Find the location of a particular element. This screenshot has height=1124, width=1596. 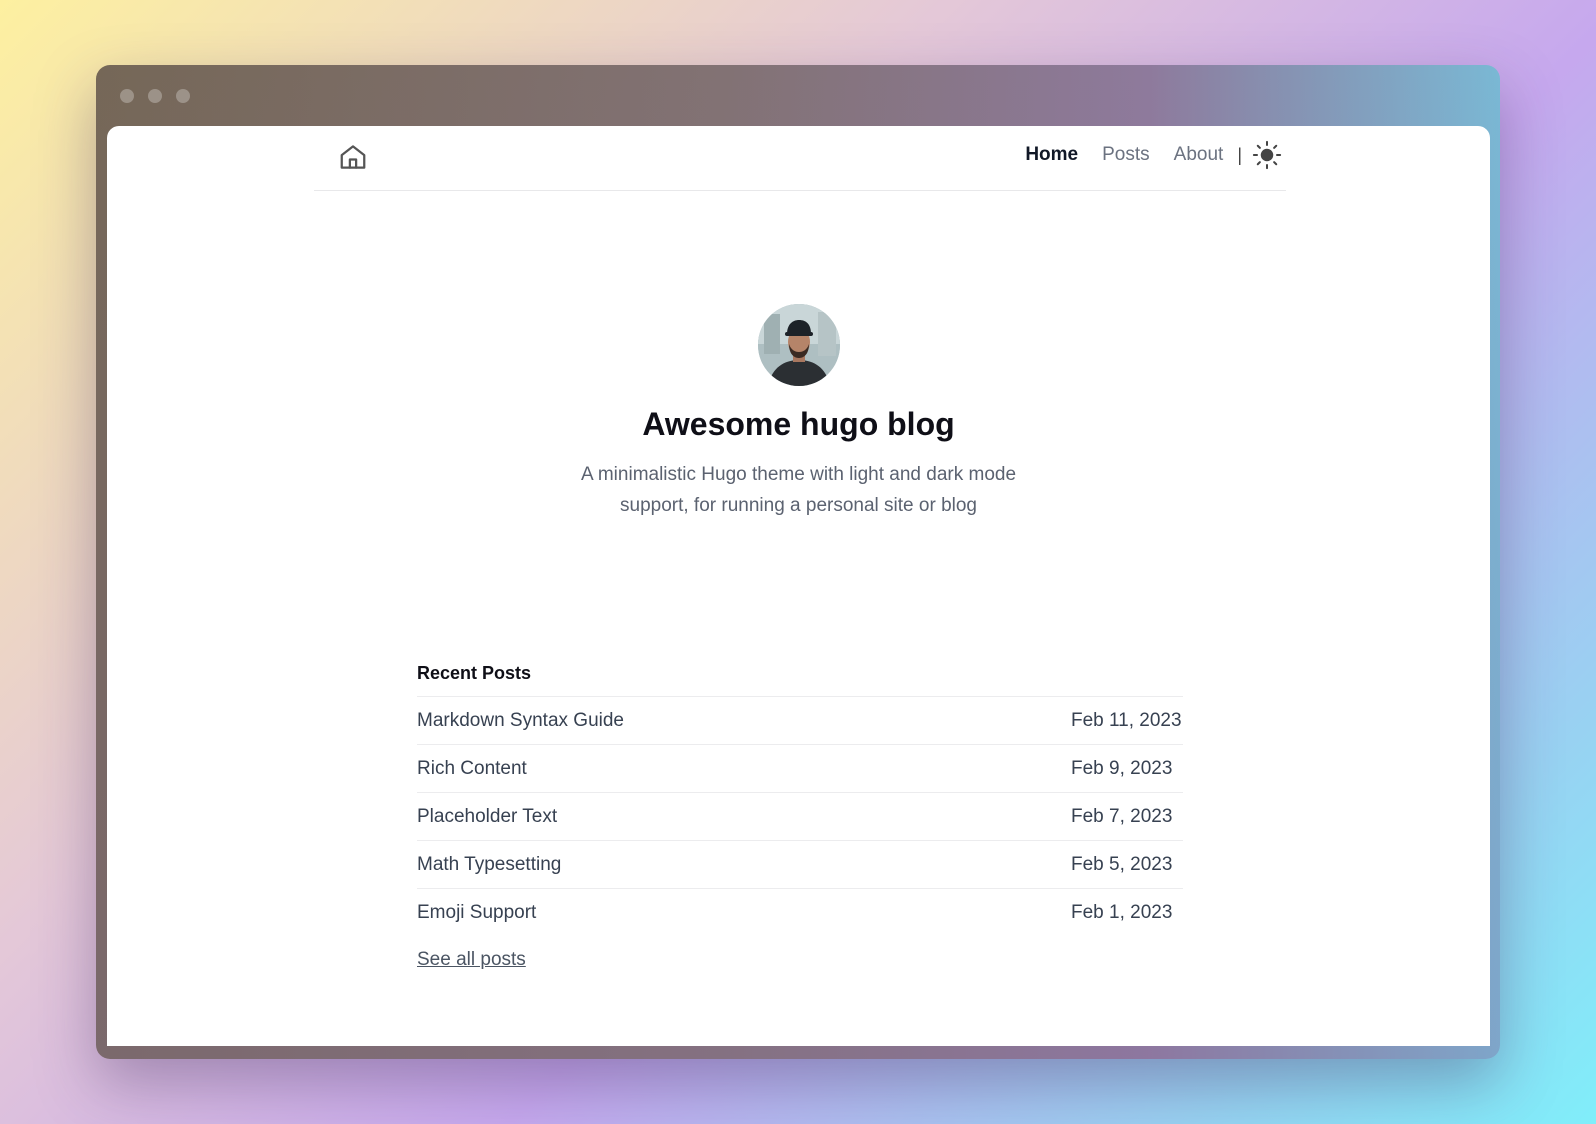

window-close-button is located at coordinates (127, 96).